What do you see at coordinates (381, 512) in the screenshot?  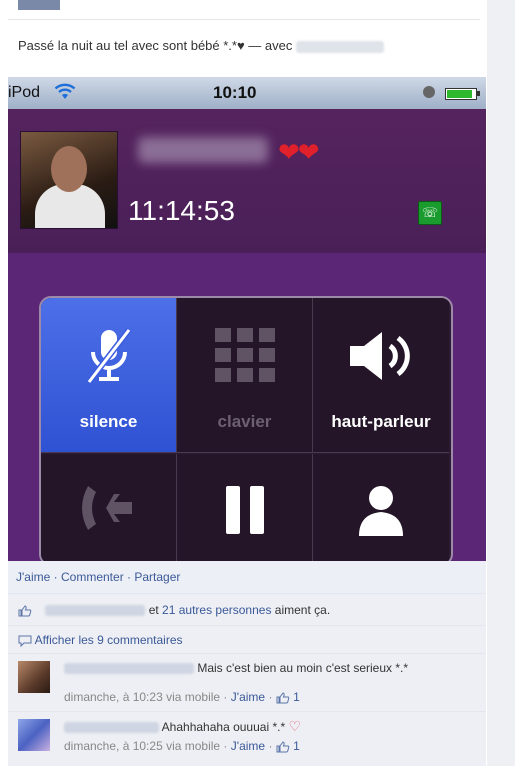 I see `contact-icon` at bounding box center [381, 512].